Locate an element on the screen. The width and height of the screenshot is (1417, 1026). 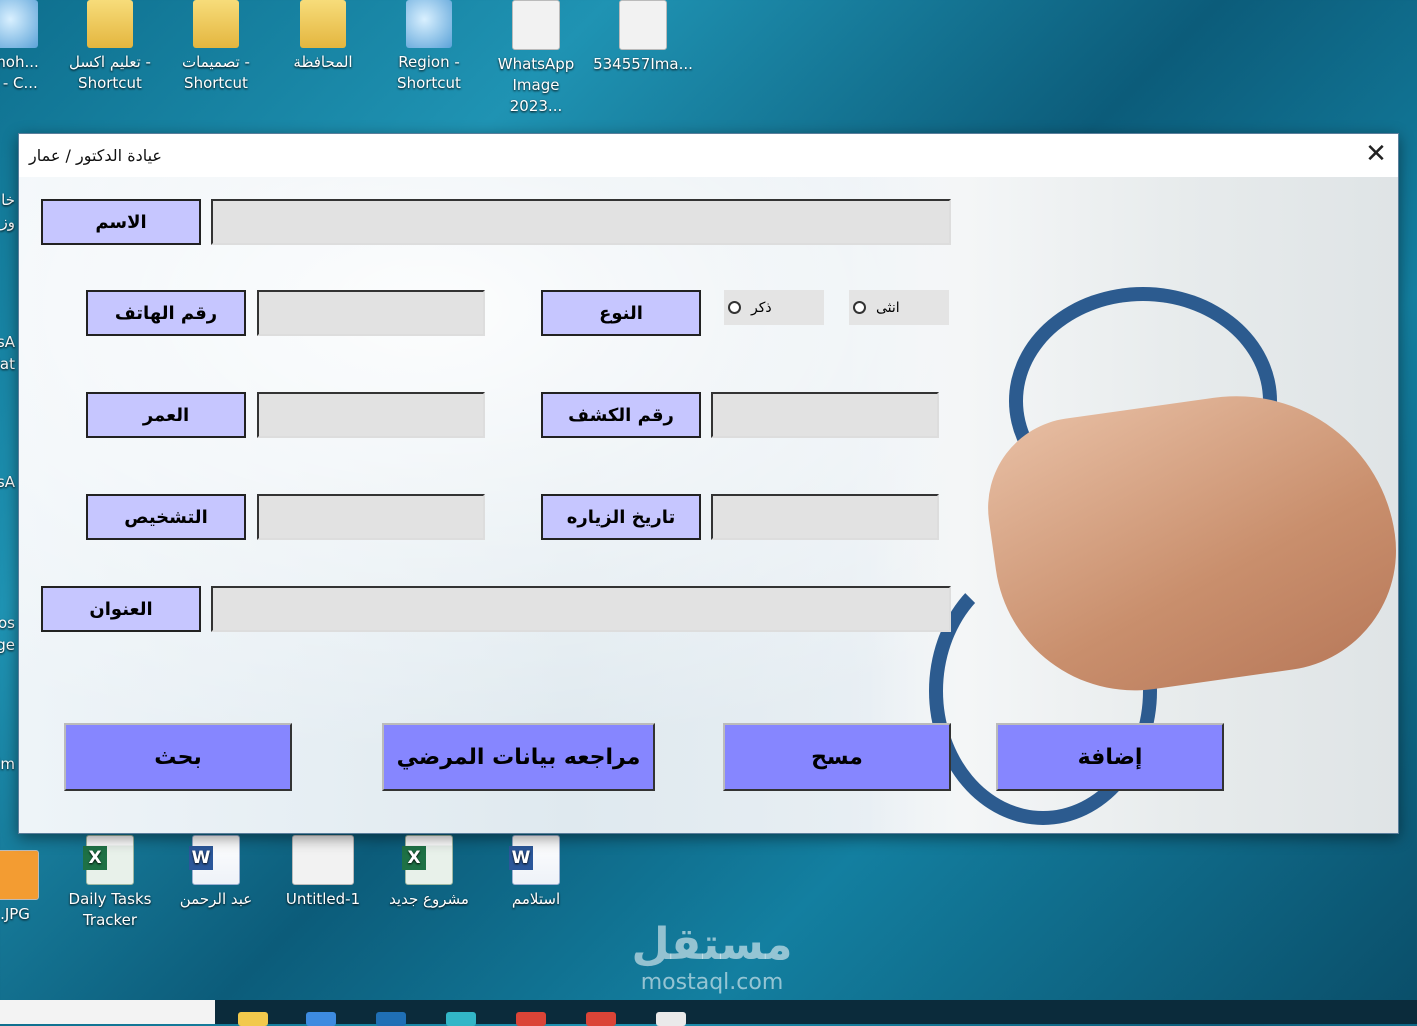
visit-date-field is located at coordinates (825, 517).